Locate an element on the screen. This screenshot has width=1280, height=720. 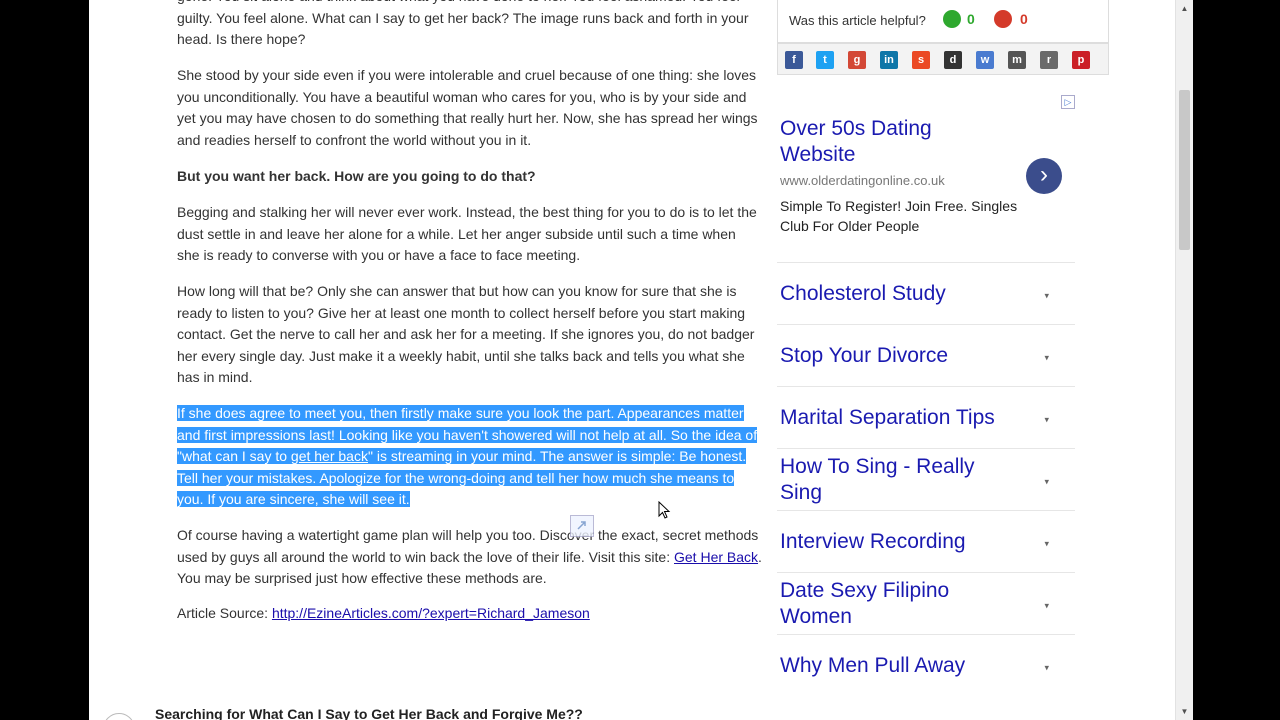
sidebar-link-item: How To Sing - Really Sing ▾ is located at coordinates (926, 479).